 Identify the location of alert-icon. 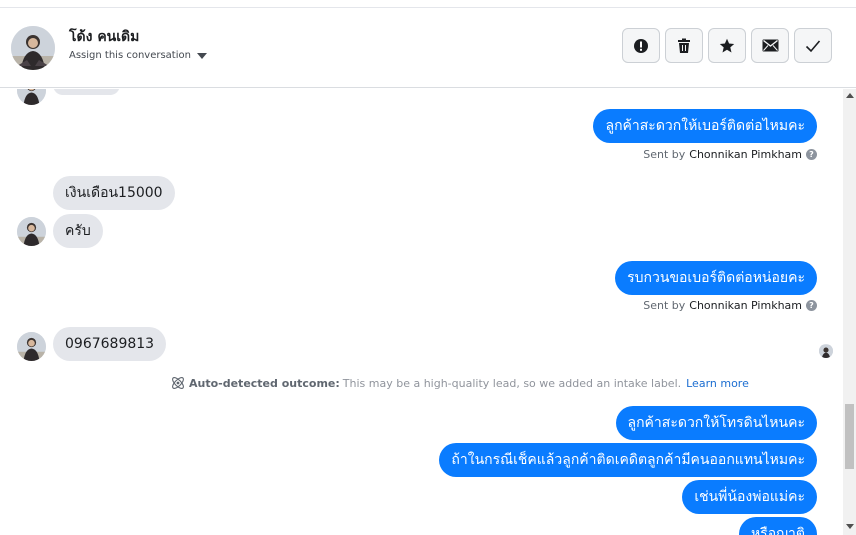
(641, 45).